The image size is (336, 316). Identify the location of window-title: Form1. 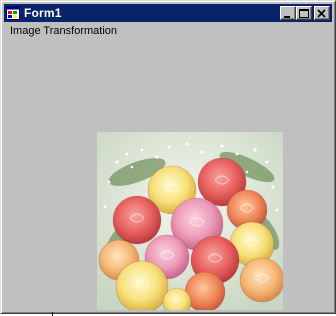
(43, 13).